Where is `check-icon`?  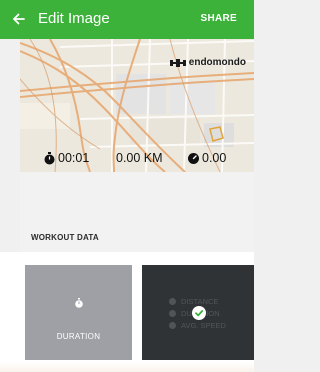 check-icon is located at coordinates (199, 313).